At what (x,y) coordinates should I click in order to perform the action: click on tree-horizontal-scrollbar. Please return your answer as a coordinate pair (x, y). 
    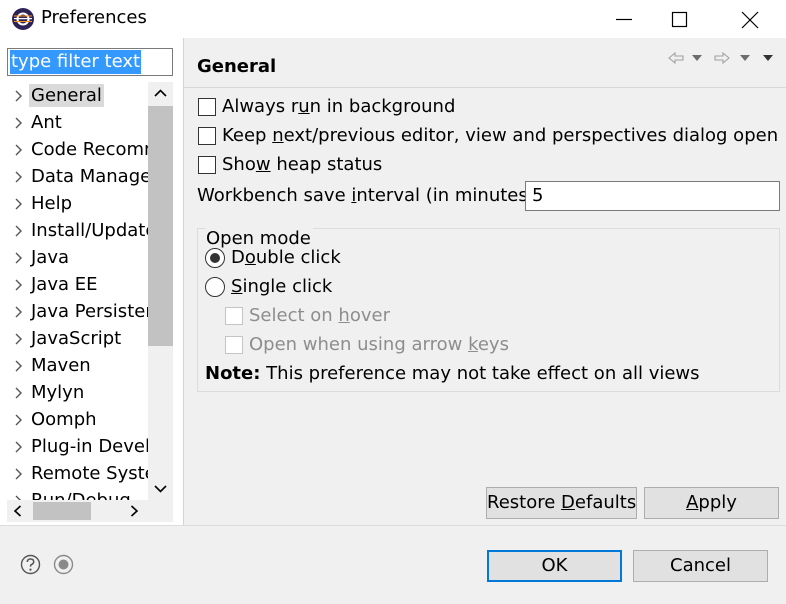
    Looking at the image, I should click on (90, 511).